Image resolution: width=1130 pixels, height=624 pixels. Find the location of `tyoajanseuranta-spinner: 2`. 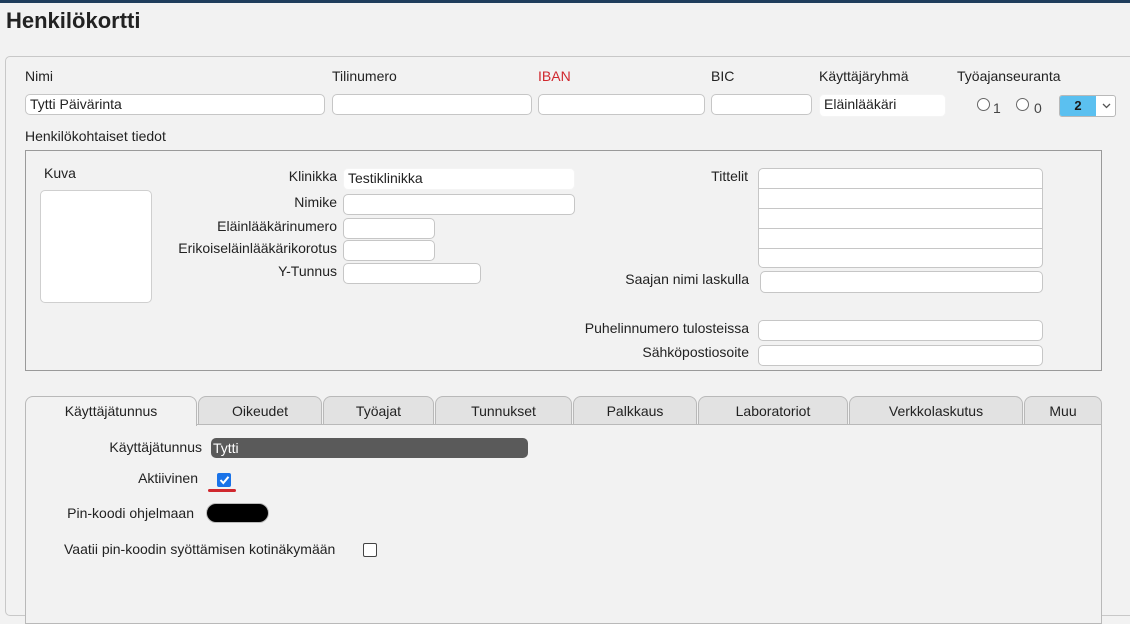

tyoajanseuranta-spinner: 2 is located at coordinates (1087, 106).